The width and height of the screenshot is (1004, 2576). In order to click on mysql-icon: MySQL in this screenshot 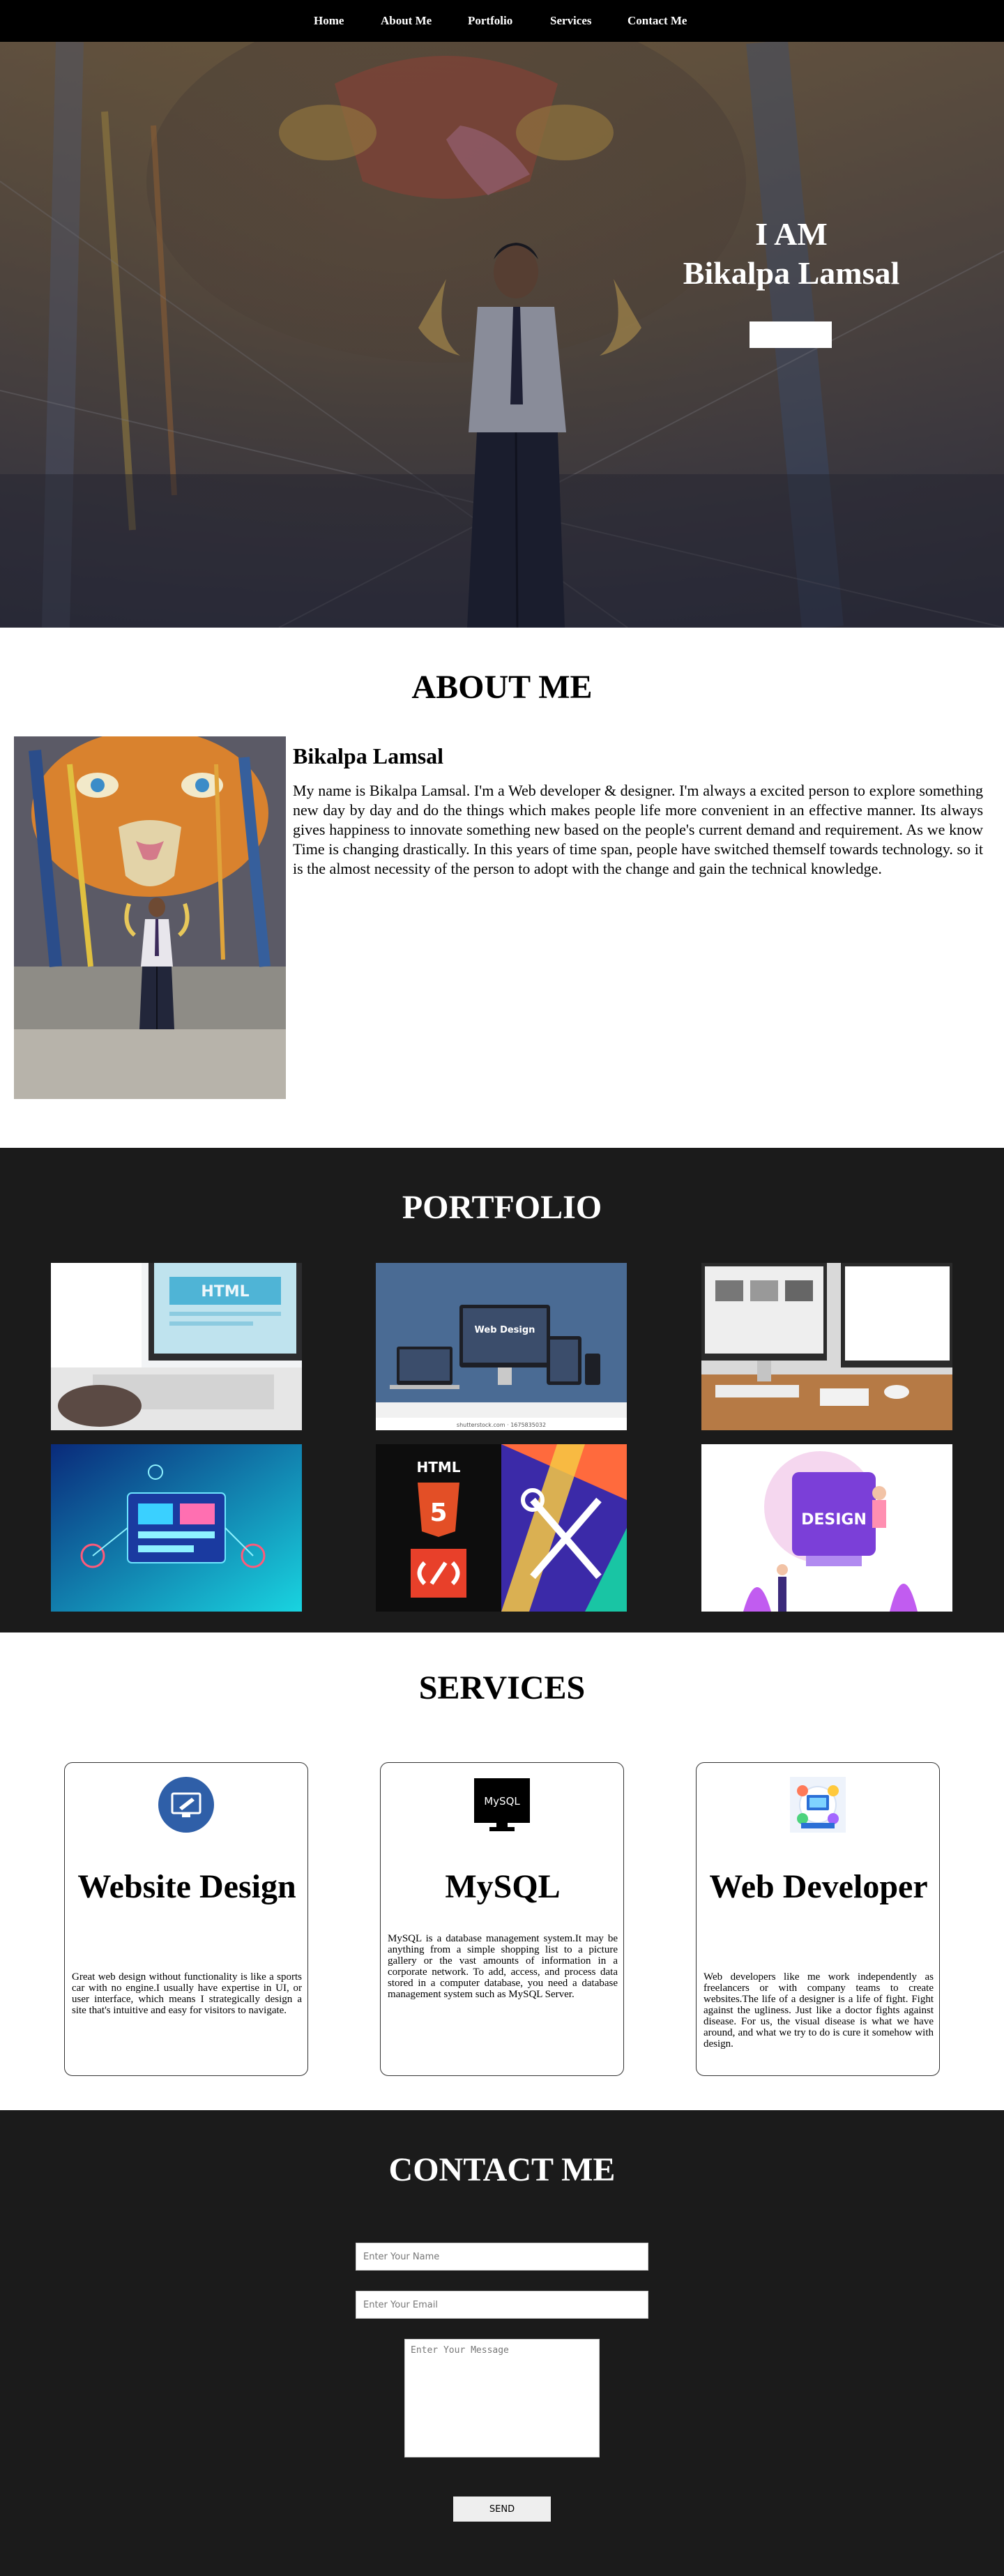, I will do `click(502, 1805)`.